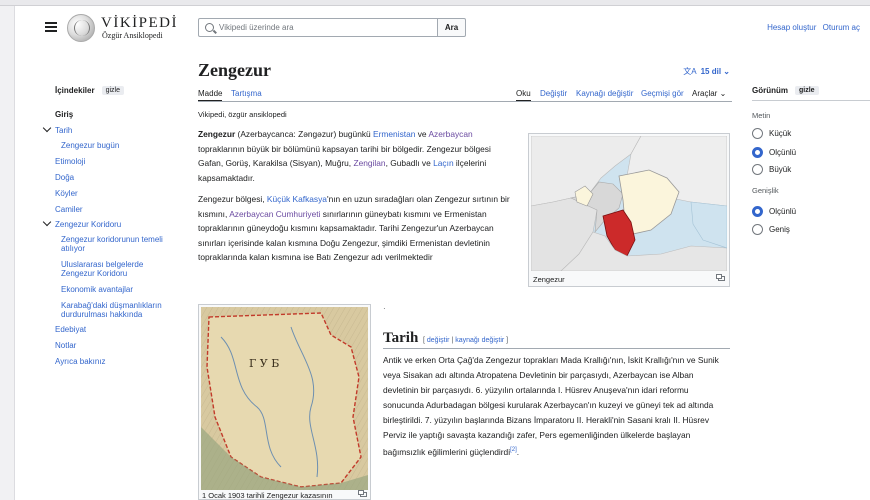 The height and width of the screenshot is (500, 870). I want to click on toc-item-zengezur-bugun: Zengezur bugün, so click(116, 145).